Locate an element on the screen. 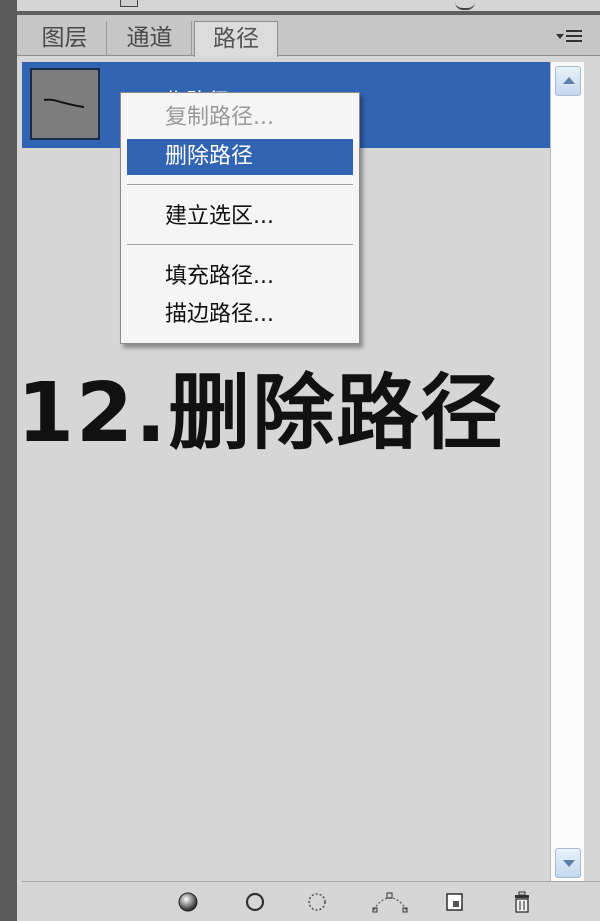 Image resolution: width=600 pixels, height=921 pixels. scroll-up-icon is located at coordinates (568, 81).